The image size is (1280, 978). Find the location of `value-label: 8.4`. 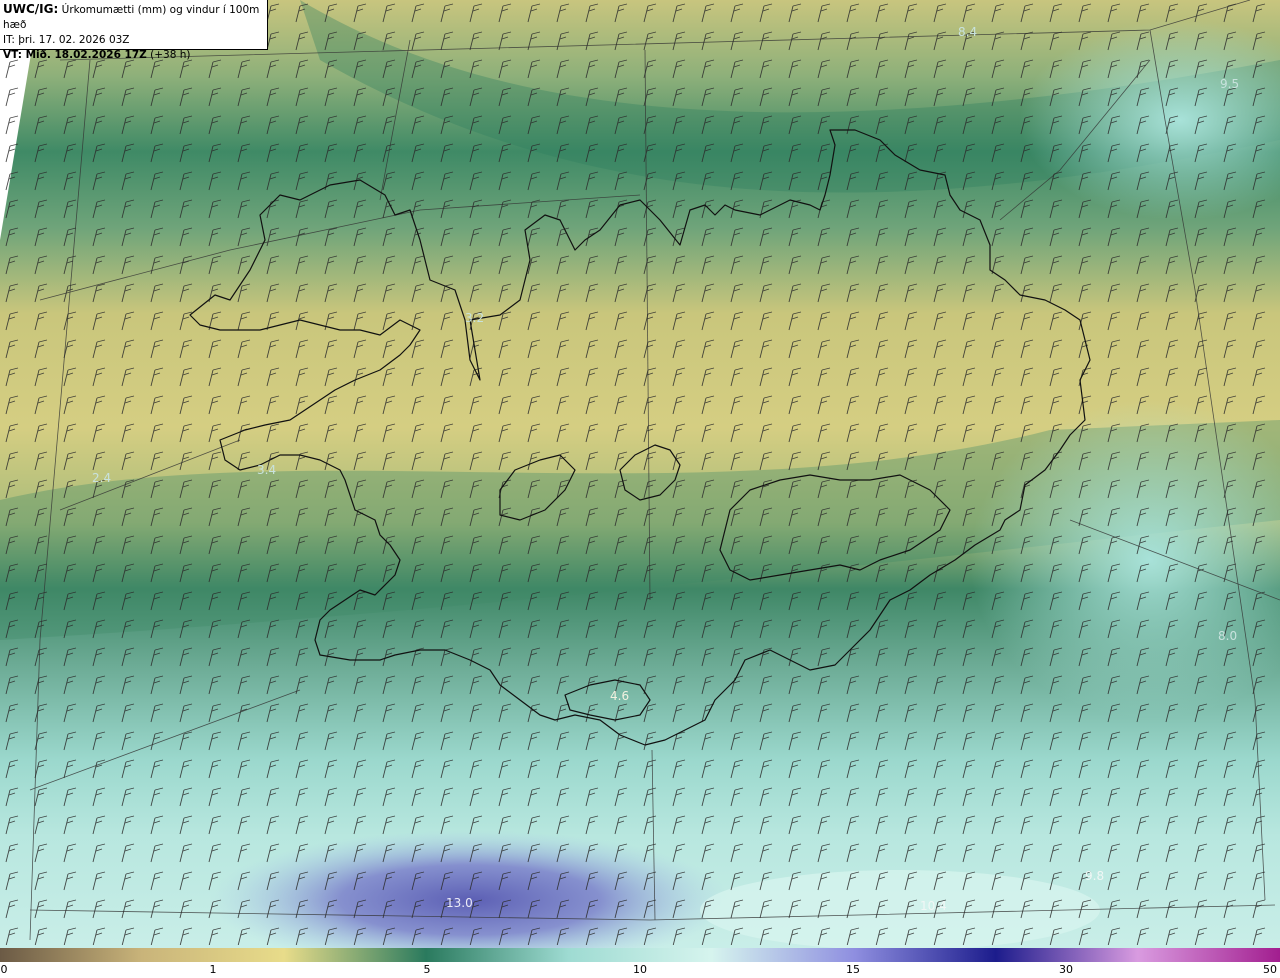

value-label: 8.4 is located at coordinates (967, 32).